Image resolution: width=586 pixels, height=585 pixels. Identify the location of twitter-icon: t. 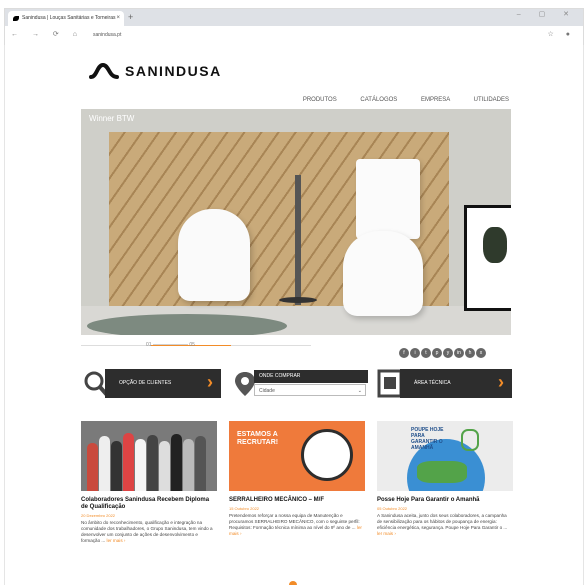
(426, 353).